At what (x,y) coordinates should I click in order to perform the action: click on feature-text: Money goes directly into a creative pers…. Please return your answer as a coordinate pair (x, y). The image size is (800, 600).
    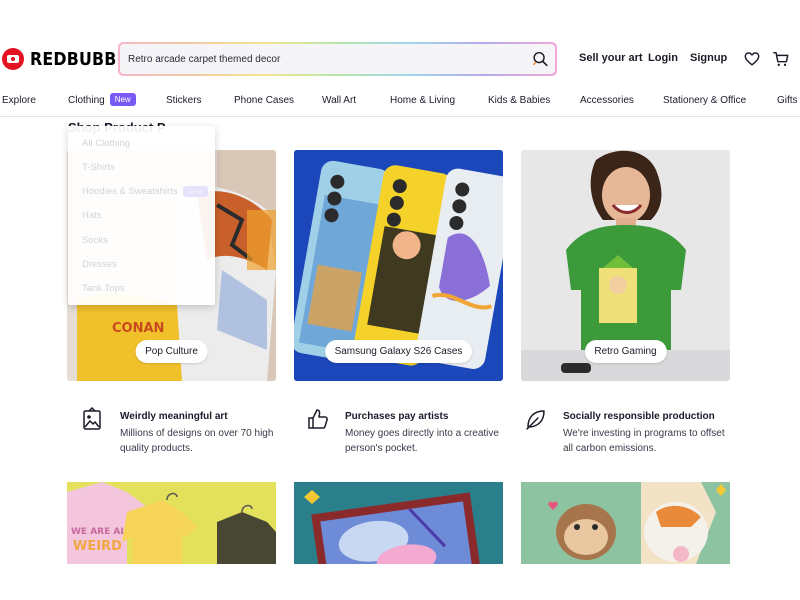
    Looking at the image, I should click on (422, 441).